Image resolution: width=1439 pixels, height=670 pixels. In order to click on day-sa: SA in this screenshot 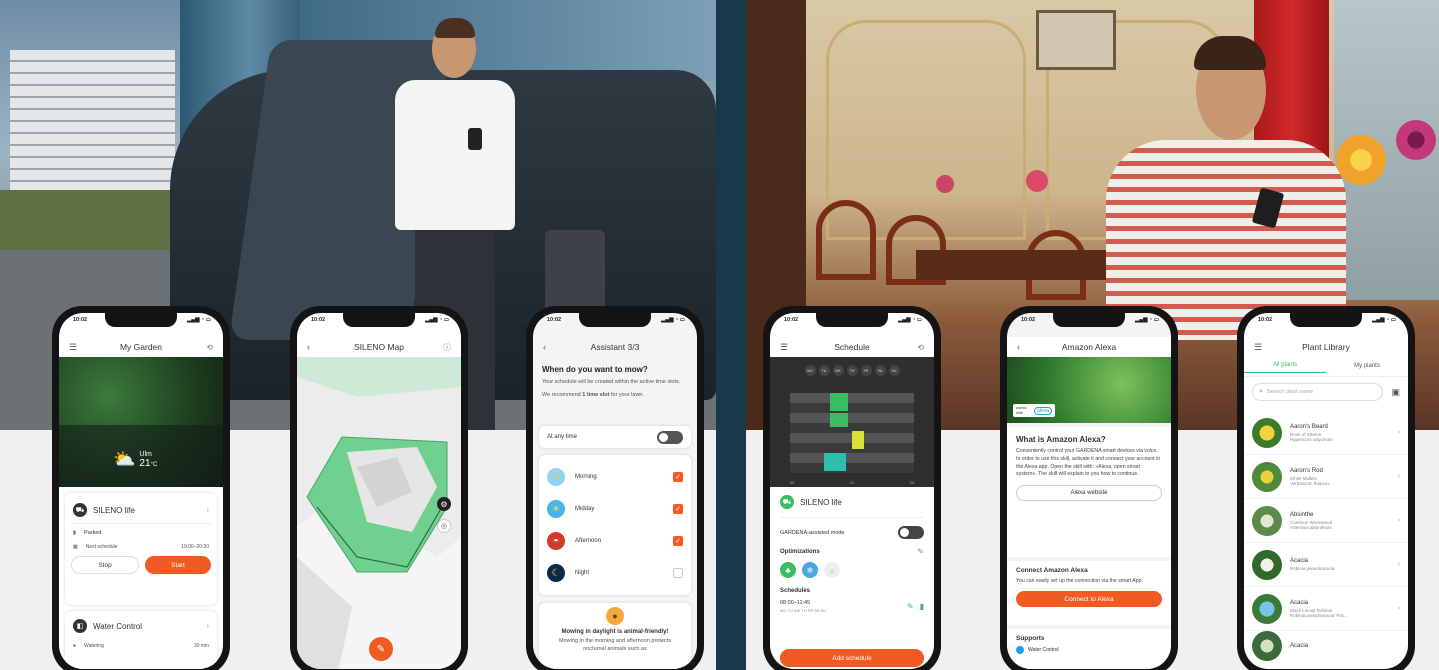, I will do `click(880, 370)`.